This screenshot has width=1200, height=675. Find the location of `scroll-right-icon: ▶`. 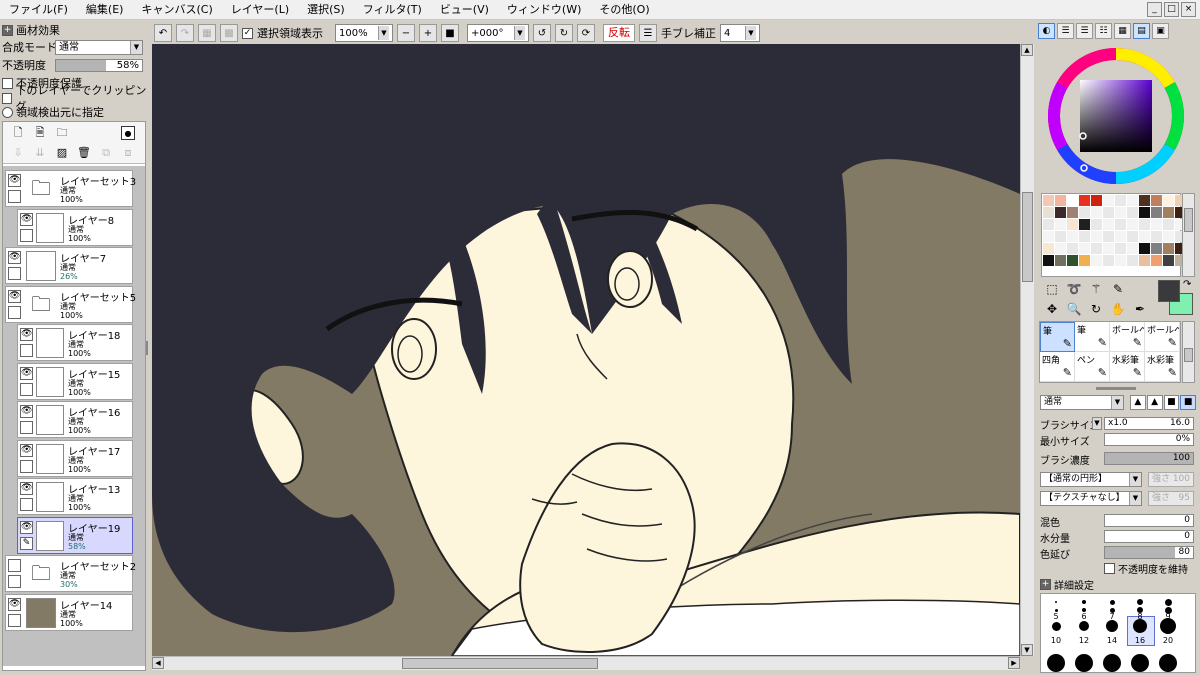

scroll-right-icon: ▶ is located at coordinates (1014, 663).